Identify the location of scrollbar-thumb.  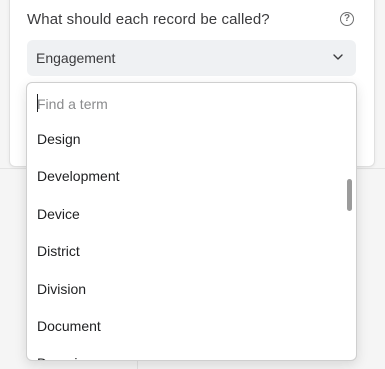
(349, 195).